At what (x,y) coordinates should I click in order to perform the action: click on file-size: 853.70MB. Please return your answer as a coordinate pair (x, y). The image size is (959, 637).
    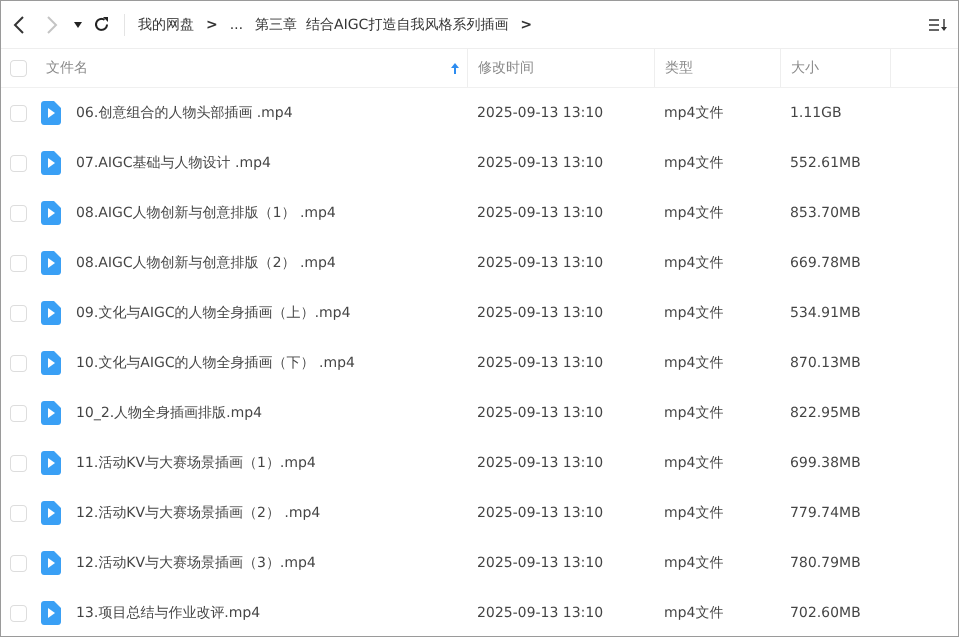
    Looking at the image, I should click on (825, 213).